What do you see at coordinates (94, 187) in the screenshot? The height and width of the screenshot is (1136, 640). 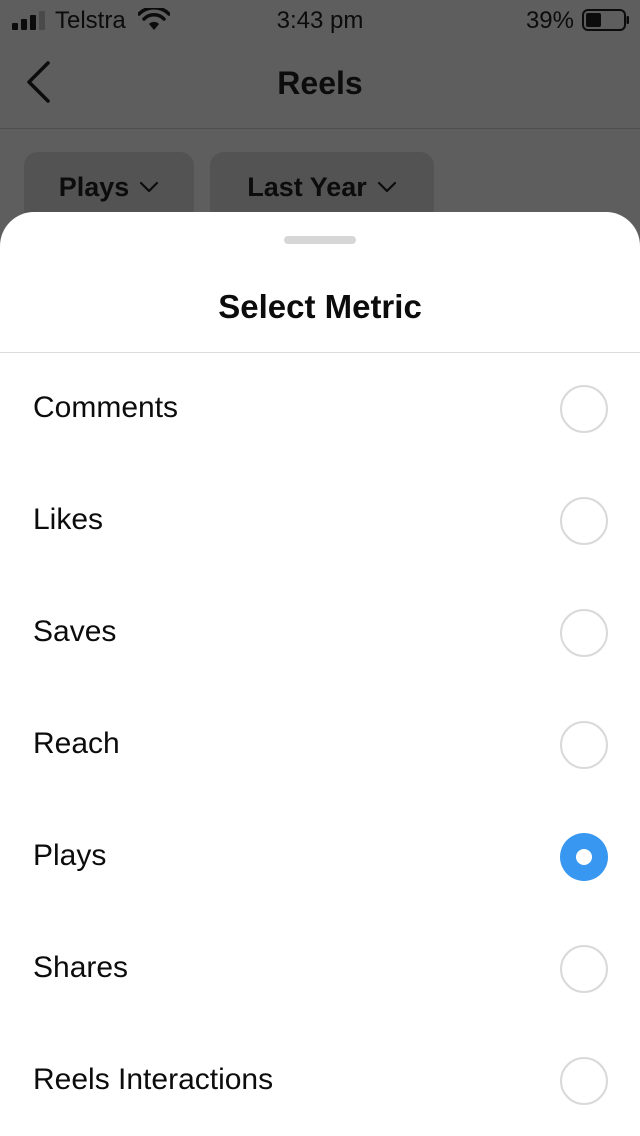 I see `metric-filter-label: Plays` at bounding box center [94, 187].